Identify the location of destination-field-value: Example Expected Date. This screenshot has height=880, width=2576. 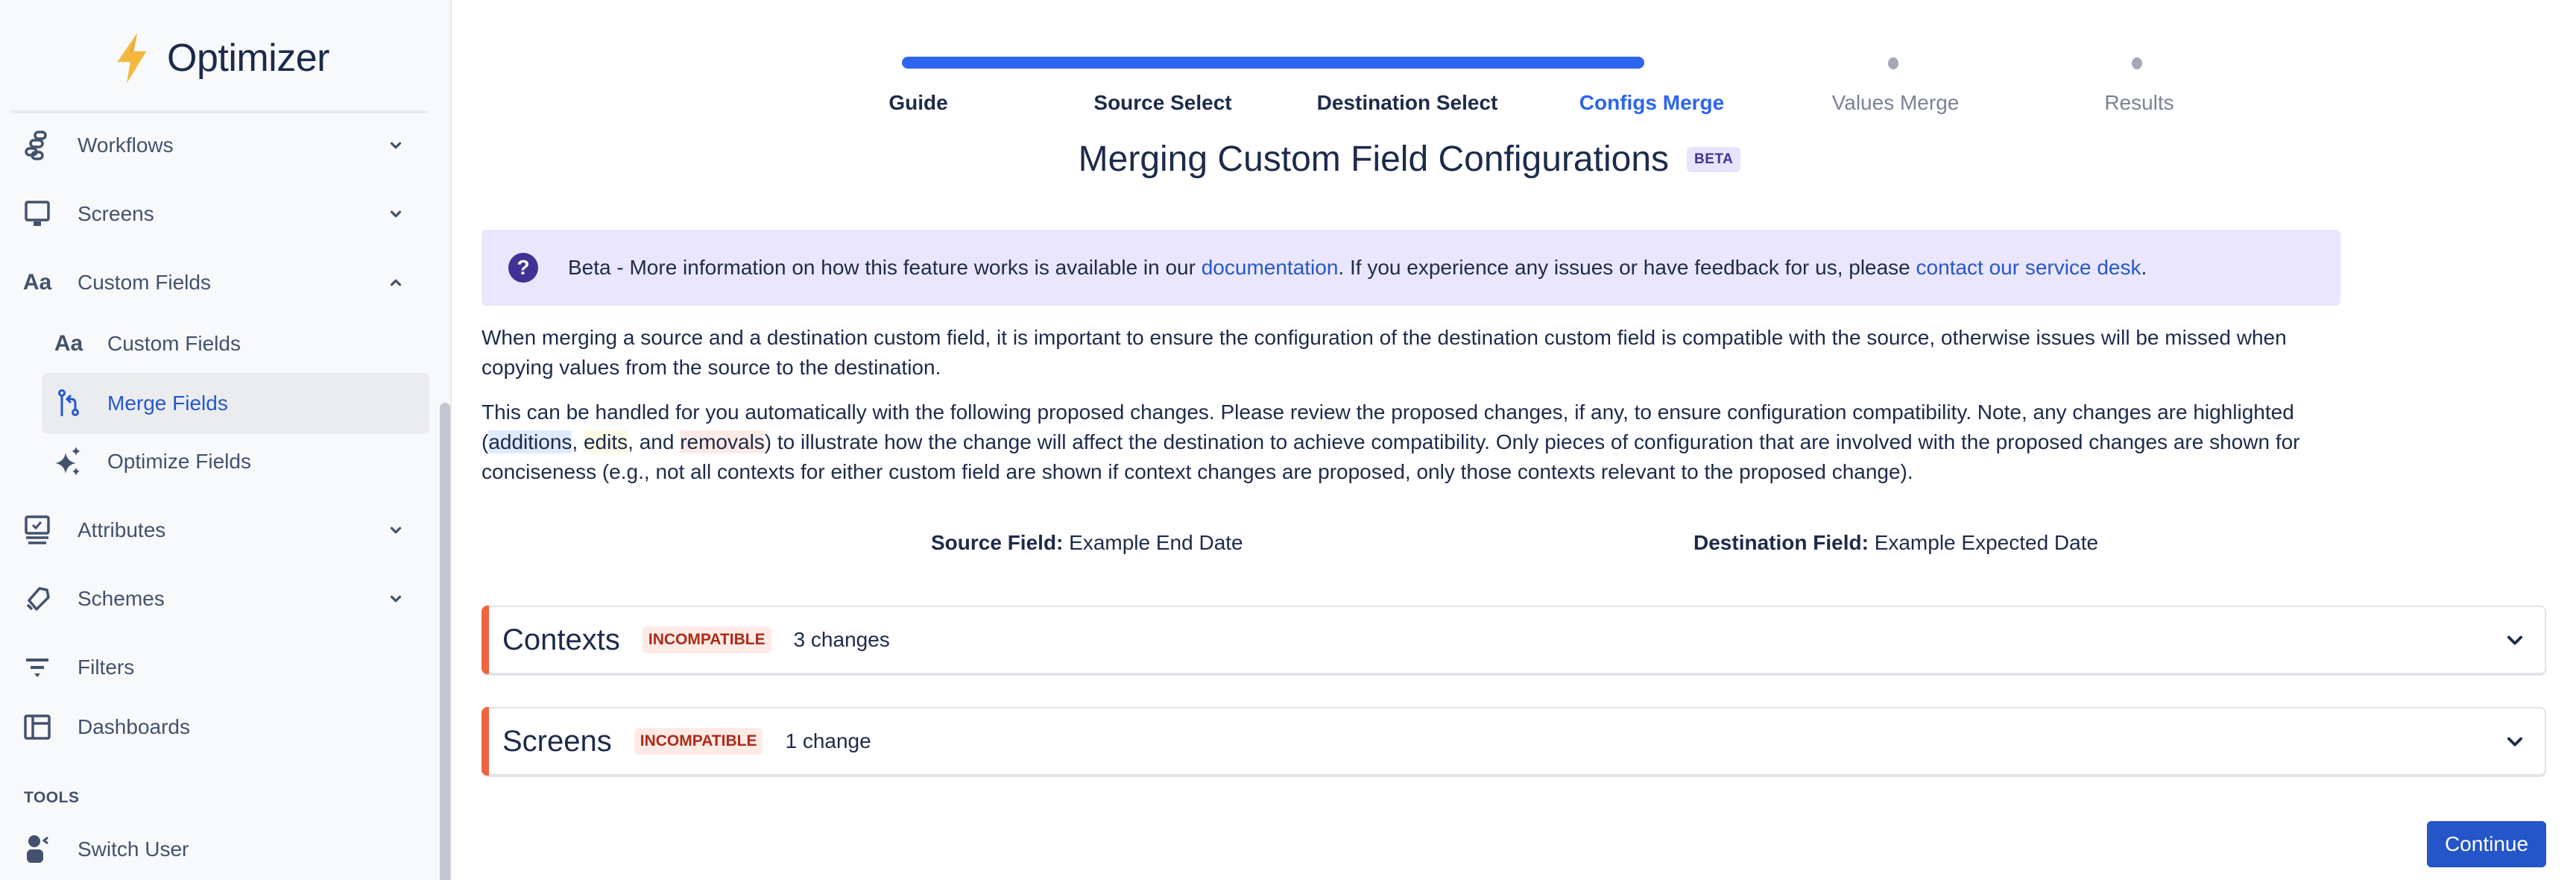
(1987, 542).